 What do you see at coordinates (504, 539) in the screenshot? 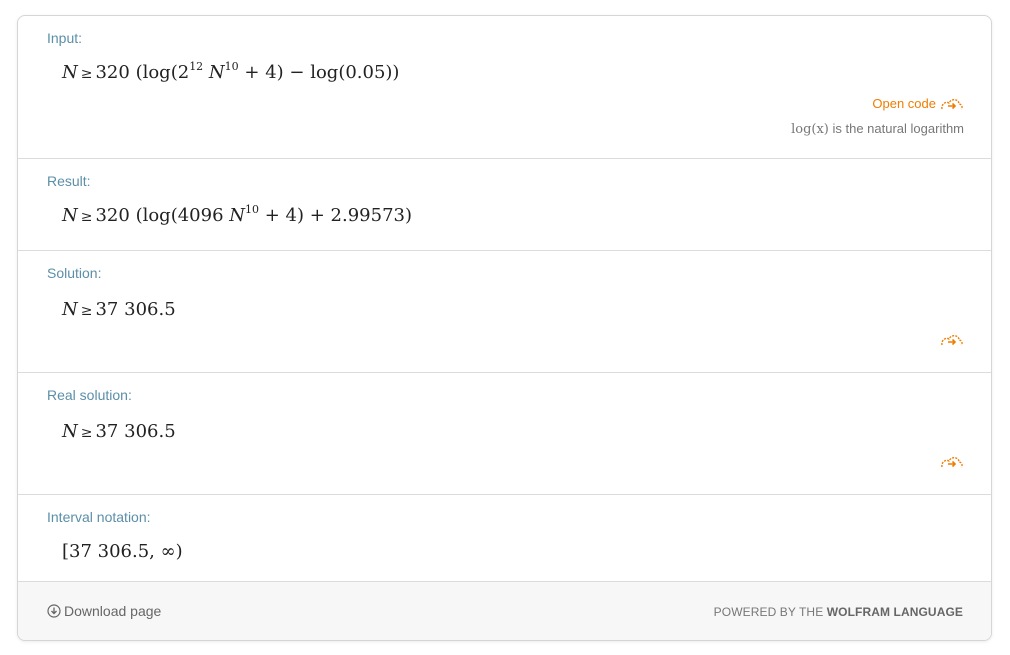
I see `pod-interval: Interval notation: [37 306.5, ∞)` at bounding box center [504, 539].